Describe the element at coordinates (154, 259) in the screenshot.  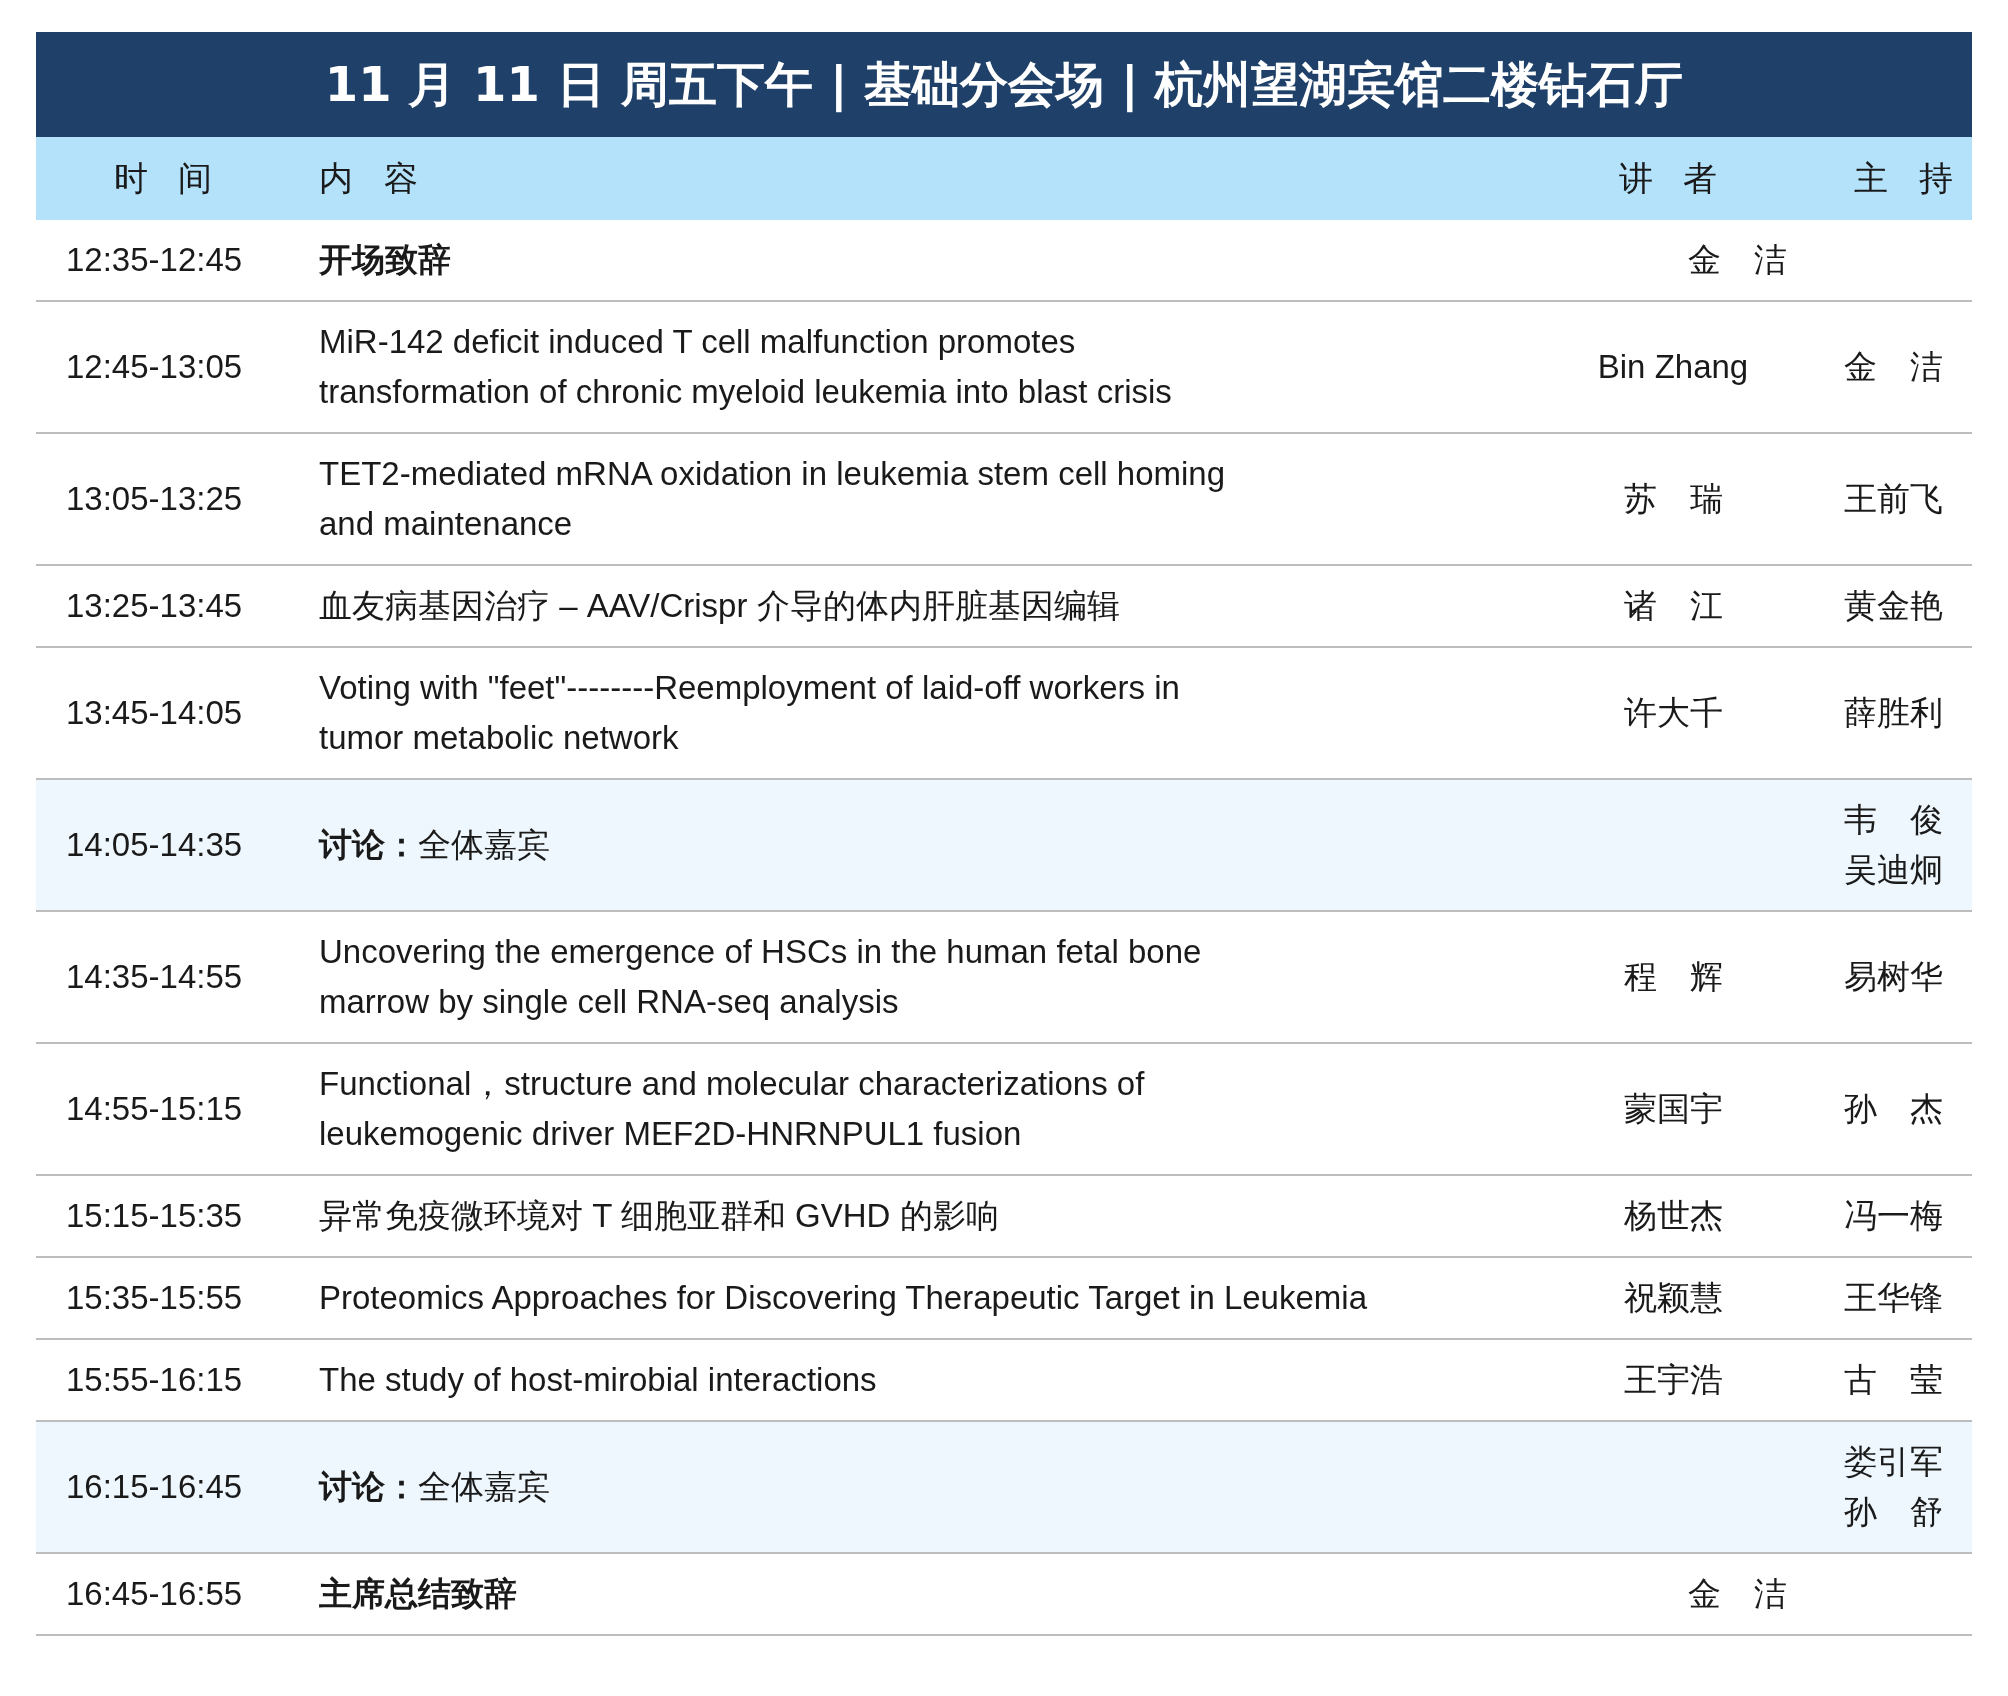
I see `time-cell: 12:35-12:45` at that location.